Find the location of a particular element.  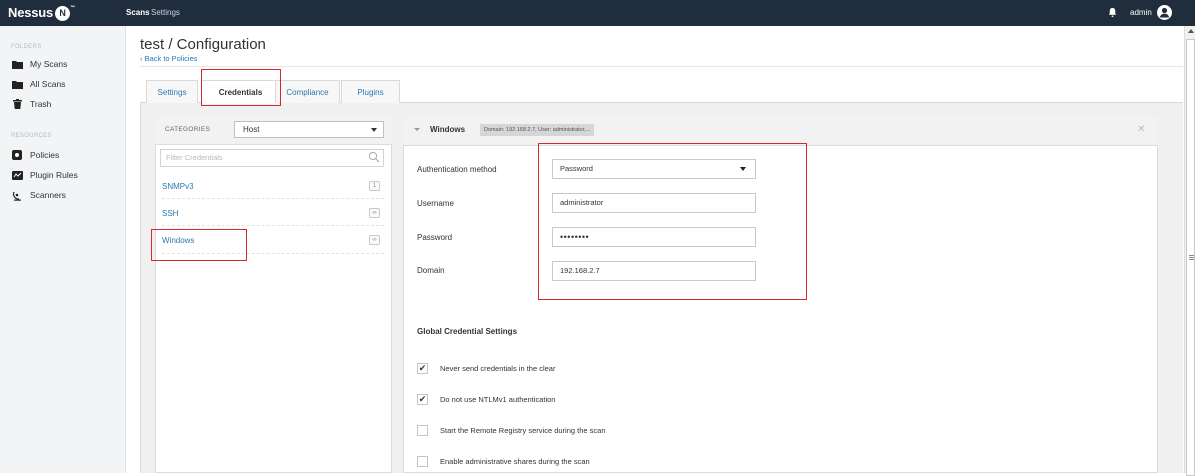

category-select: Host is located at coordinates (309, 129).